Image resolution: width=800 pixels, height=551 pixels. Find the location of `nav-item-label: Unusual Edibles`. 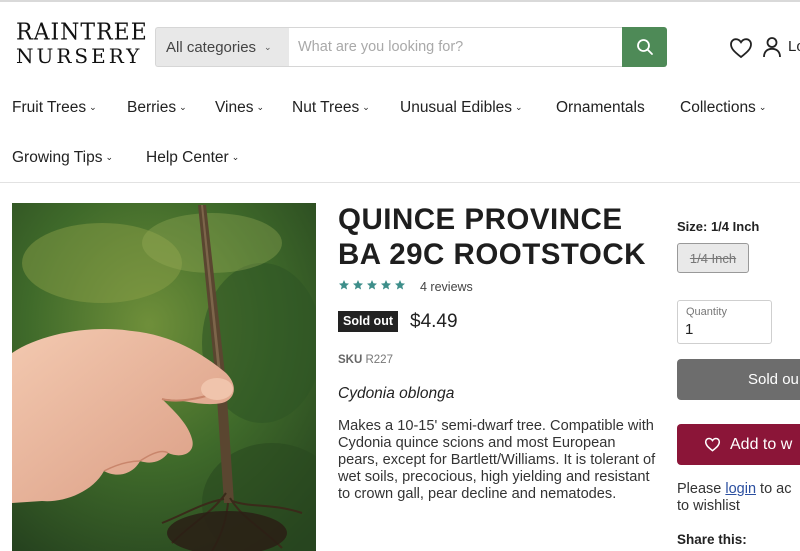

nav-item-label: Unusual Edibles is located at coordinates (456, 107).